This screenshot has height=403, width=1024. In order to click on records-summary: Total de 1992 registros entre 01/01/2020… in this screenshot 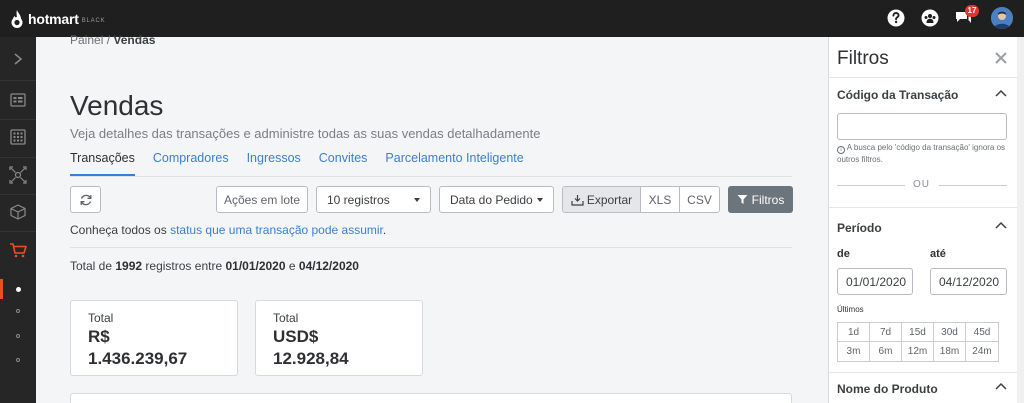, I will do `click(214, 266)`.